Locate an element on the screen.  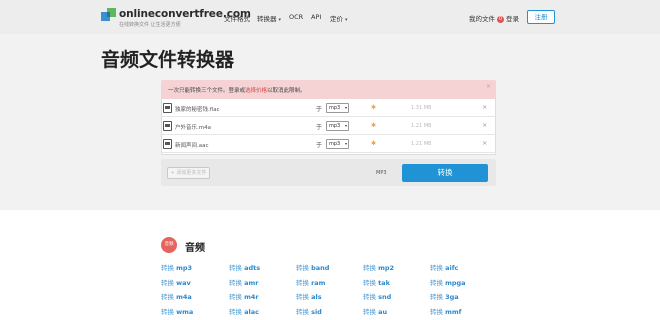
convert-link-wav: 转换 wav is located at coordinates (176, 282).